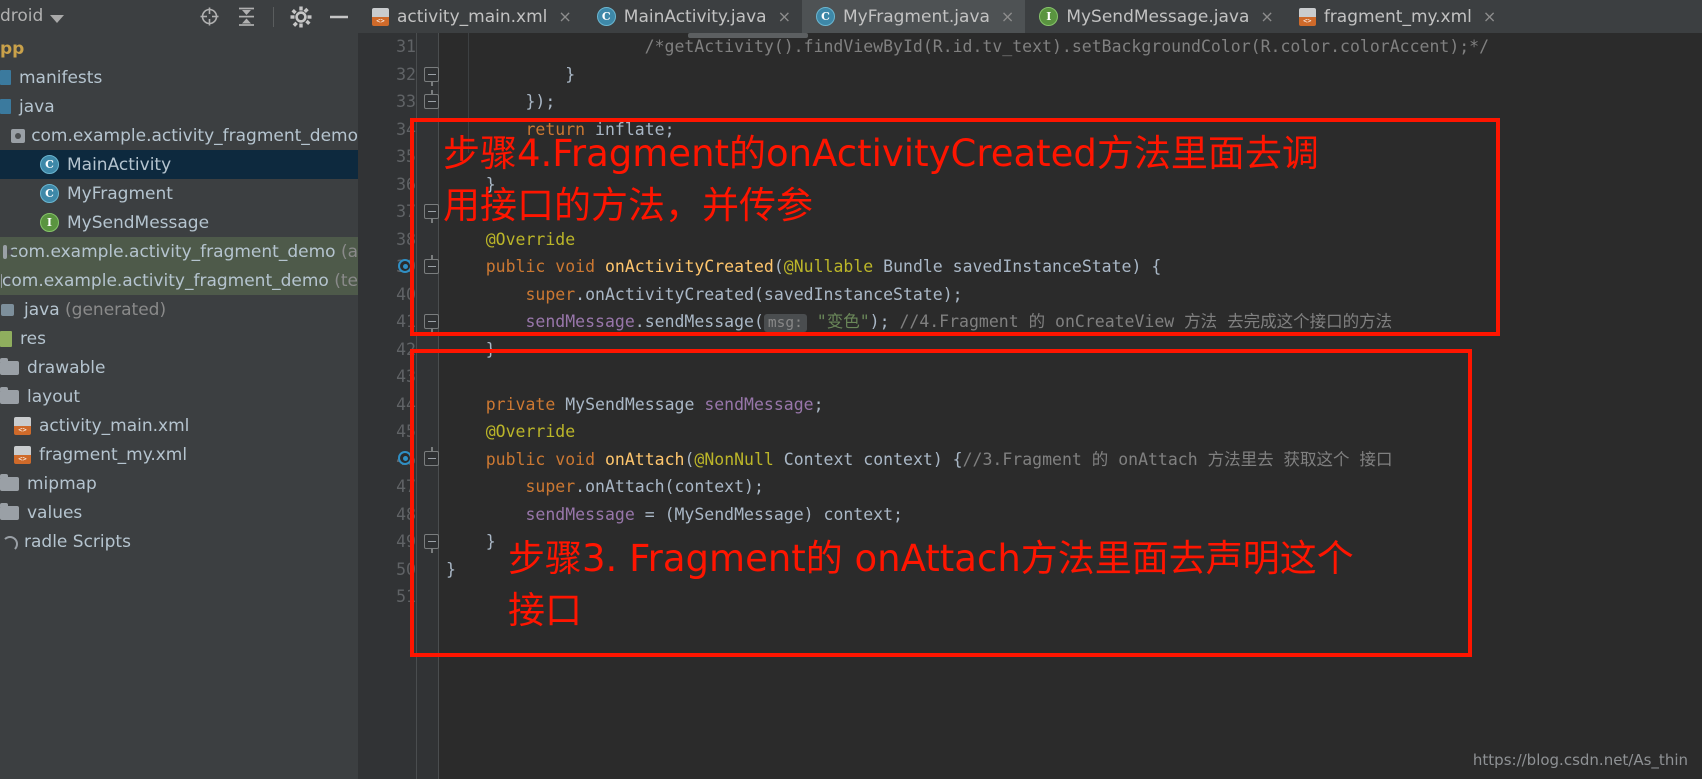  Describe the element at coordinates (1030, 487) in the screenshot. I see `code-line-47: 47 super.onAttach(context);` at that location.